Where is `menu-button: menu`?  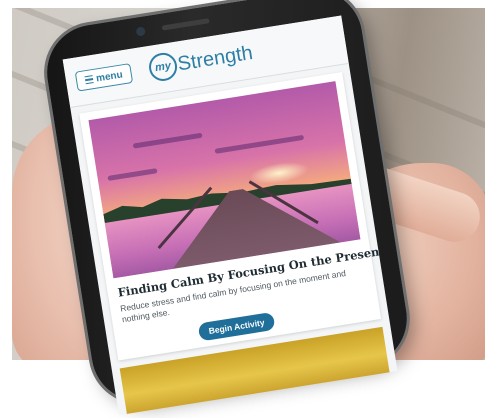 menu-button: menu is located at coordinates (104, 77).